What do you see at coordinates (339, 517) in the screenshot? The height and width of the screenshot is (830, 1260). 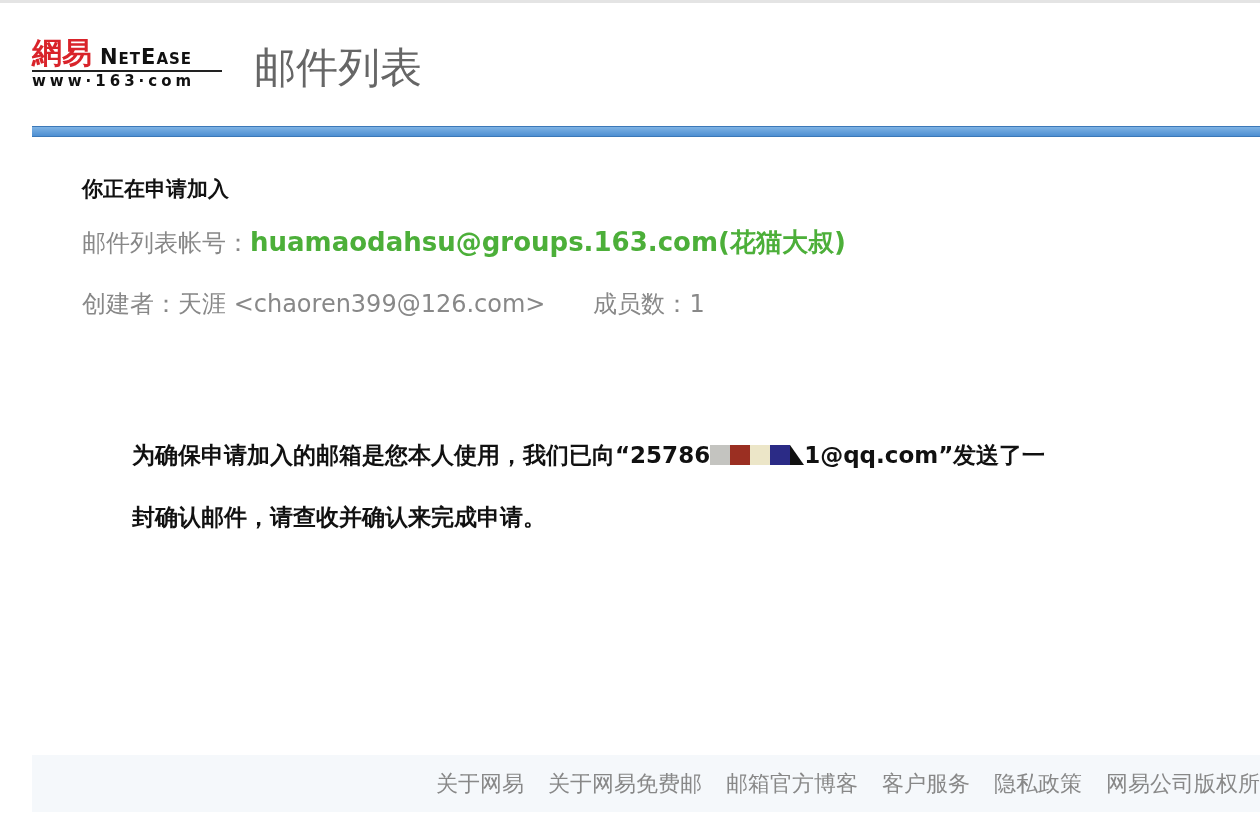 I see `notice-text: 封确认邮件，请查收并确认来完成申请。` at bounding box center [339, 517].